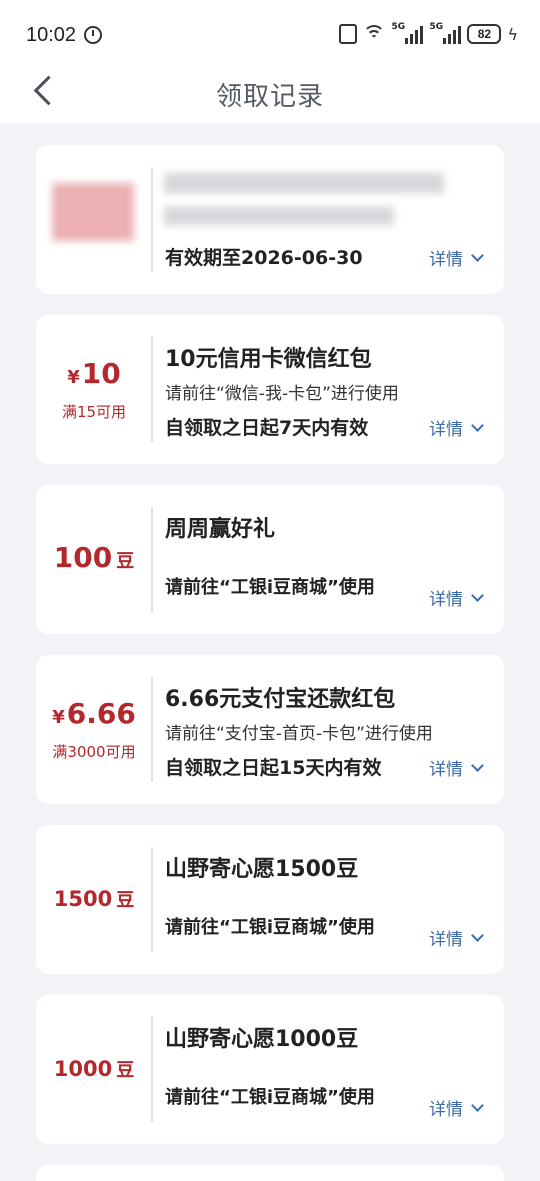  I want to click on record-card, so click(270, 1173).